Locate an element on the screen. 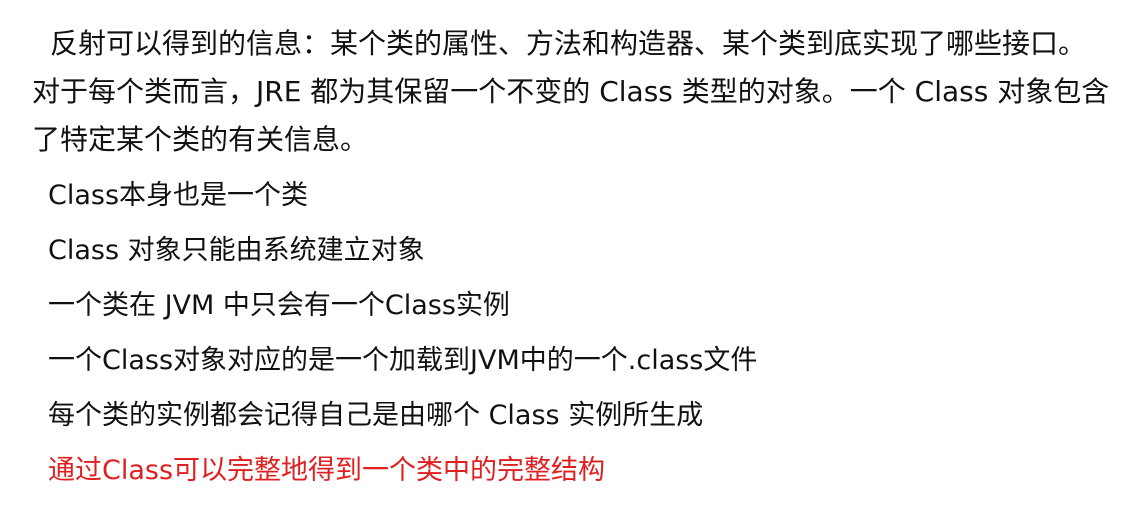 This screenshot has height=514, width=1141. bullet-item: Class本身也是一个类 is located at coordinates (178, 195).